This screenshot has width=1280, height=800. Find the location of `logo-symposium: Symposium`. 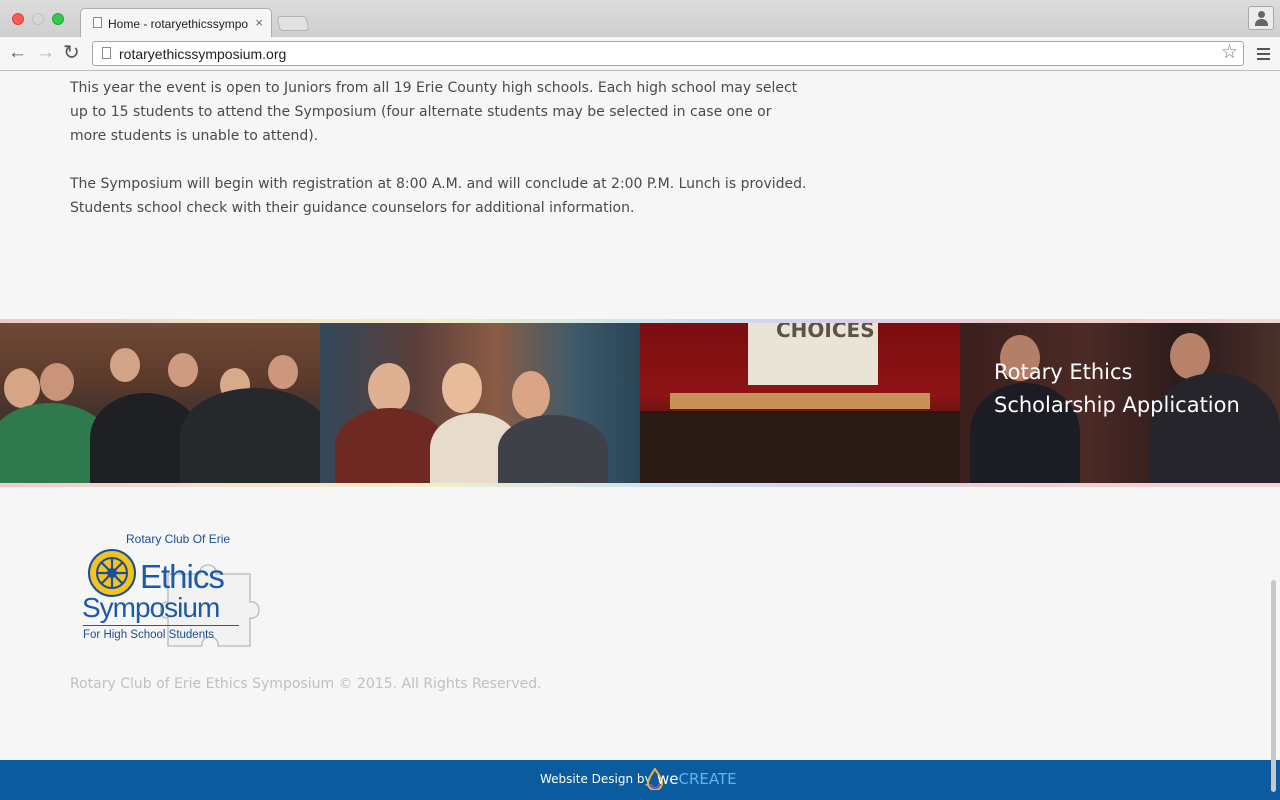

logo-symposium: Symposium is located at coordinates (151, 607).